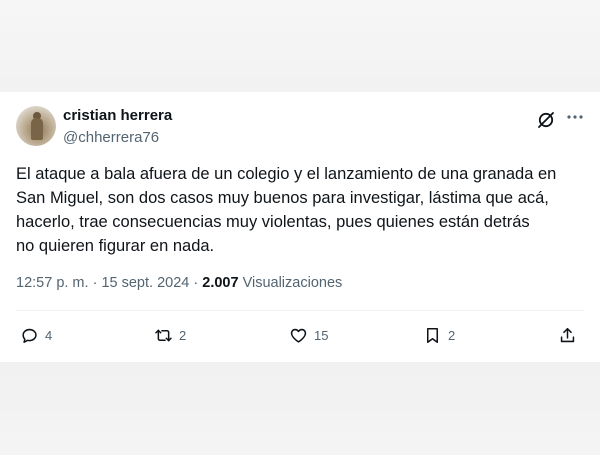  I want to click on views-label: Visualizaciones, so click(292, 283).